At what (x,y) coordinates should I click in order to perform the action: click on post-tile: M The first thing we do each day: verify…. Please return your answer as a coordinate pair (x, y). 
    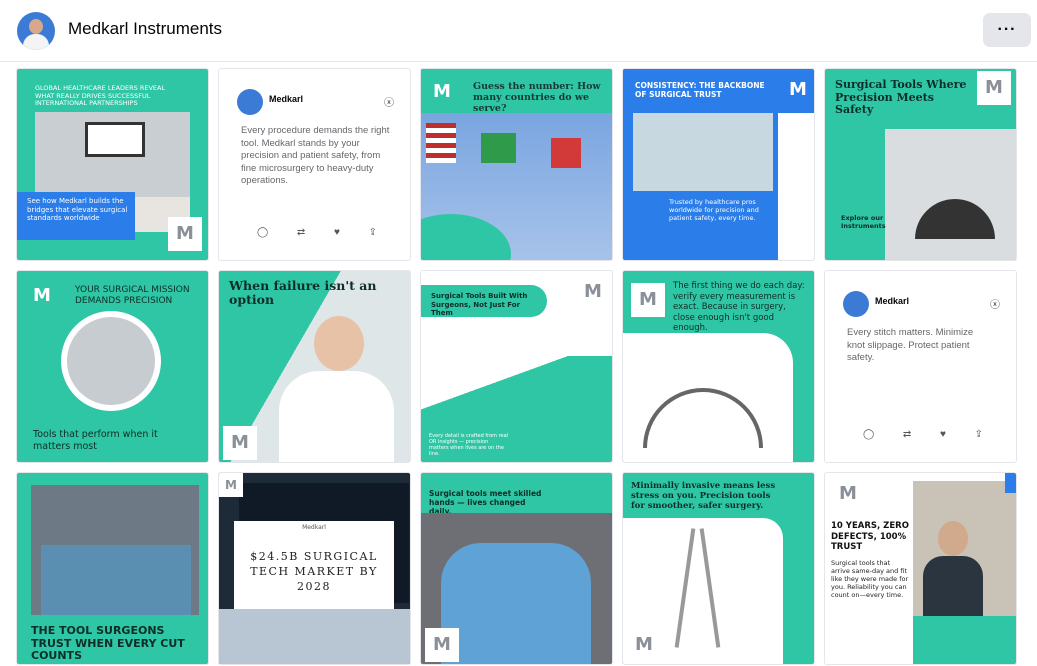
    Looking at the image, I should click on (718, 366).